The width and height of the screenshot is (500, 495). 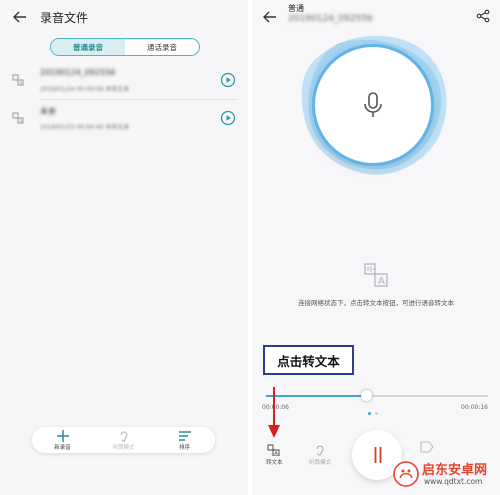 I want to click on tag-icon, so click(x=427, y=447).